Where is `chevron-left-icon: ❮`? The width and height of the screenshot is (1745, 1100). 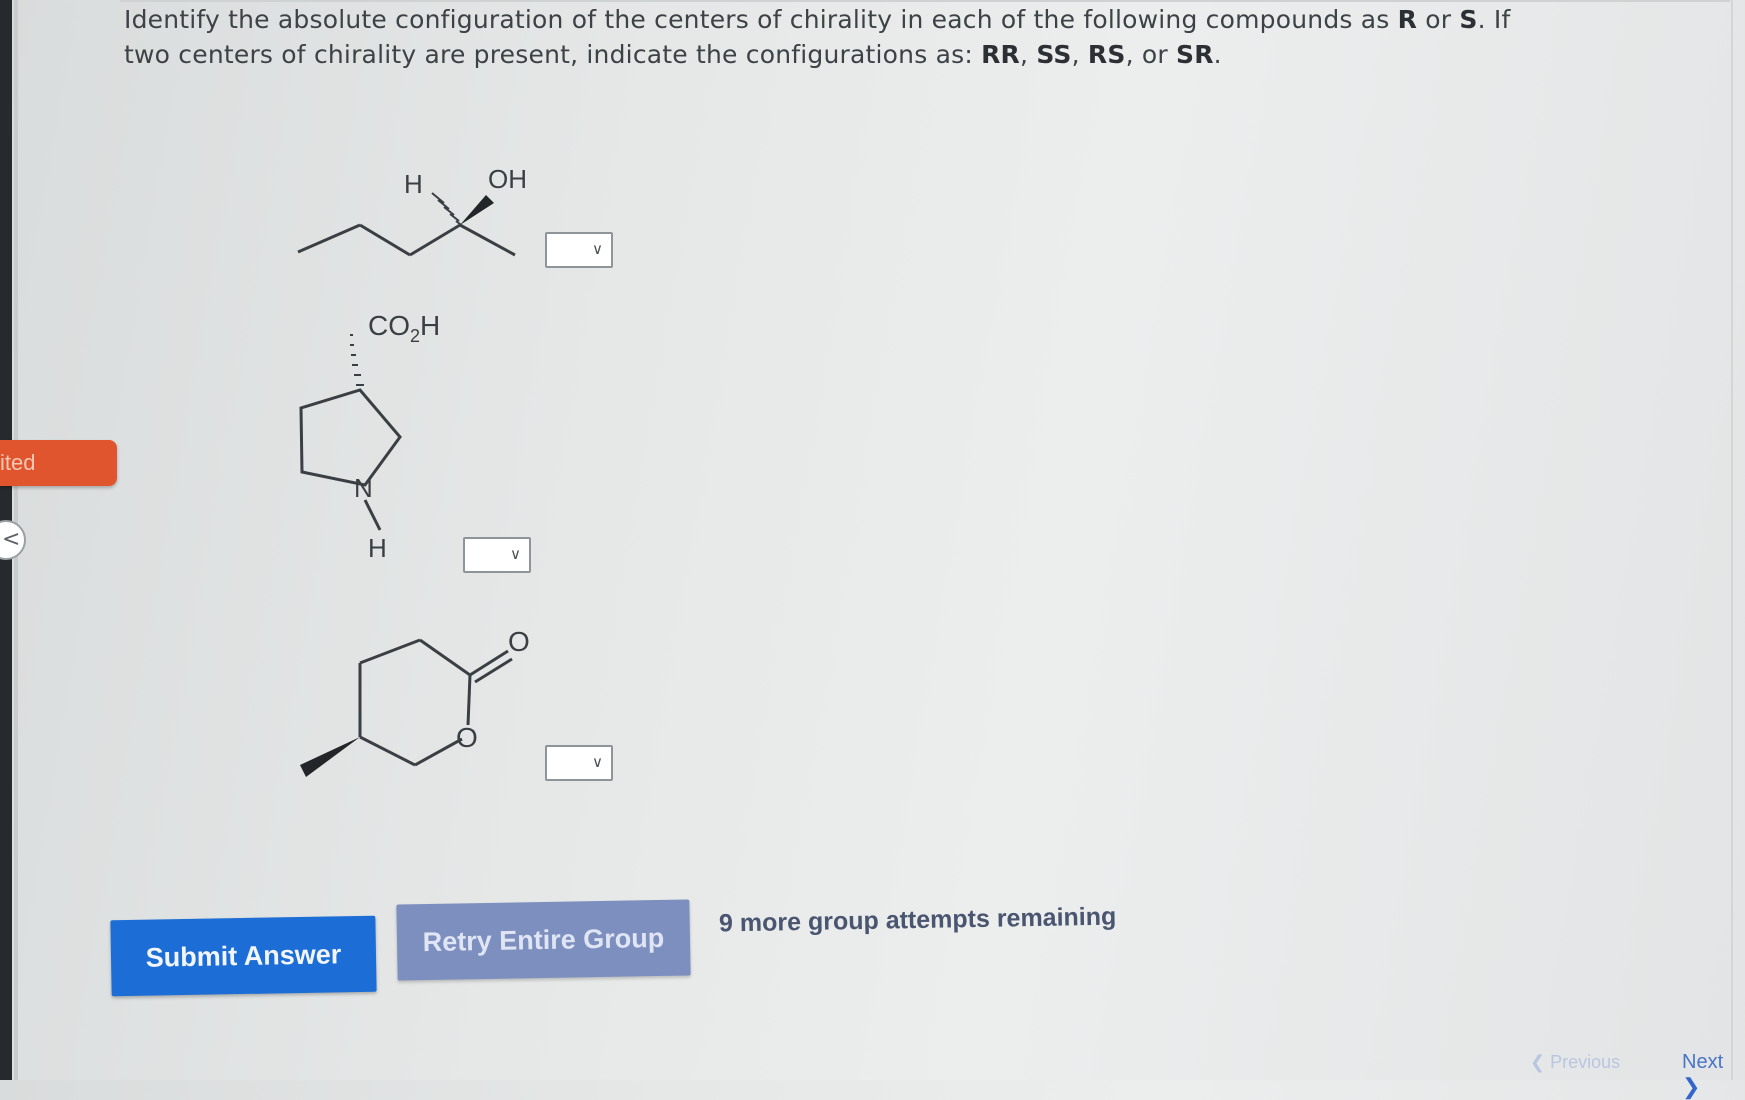
chevron-left-icon: ❮ is located at coordinates (1538, 1062).